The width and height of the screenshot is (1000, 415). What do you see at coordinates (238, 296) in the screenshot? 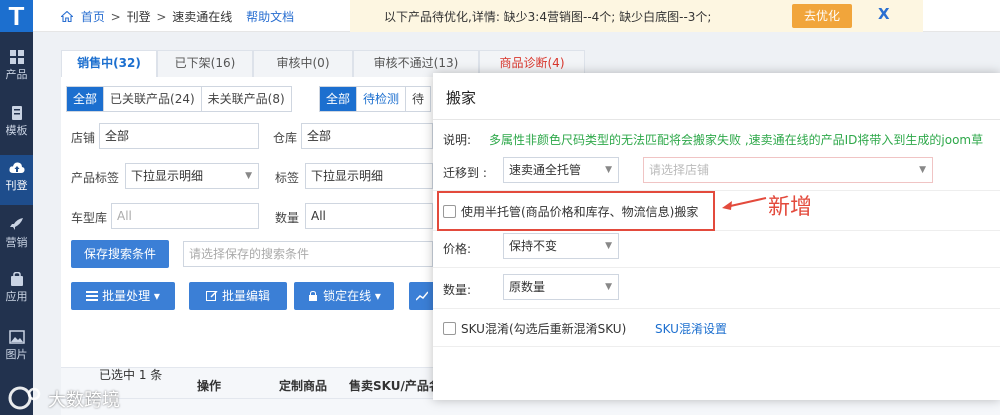
I see `batch-edit-button: 批量编辑` at bounding box center [238, 296].